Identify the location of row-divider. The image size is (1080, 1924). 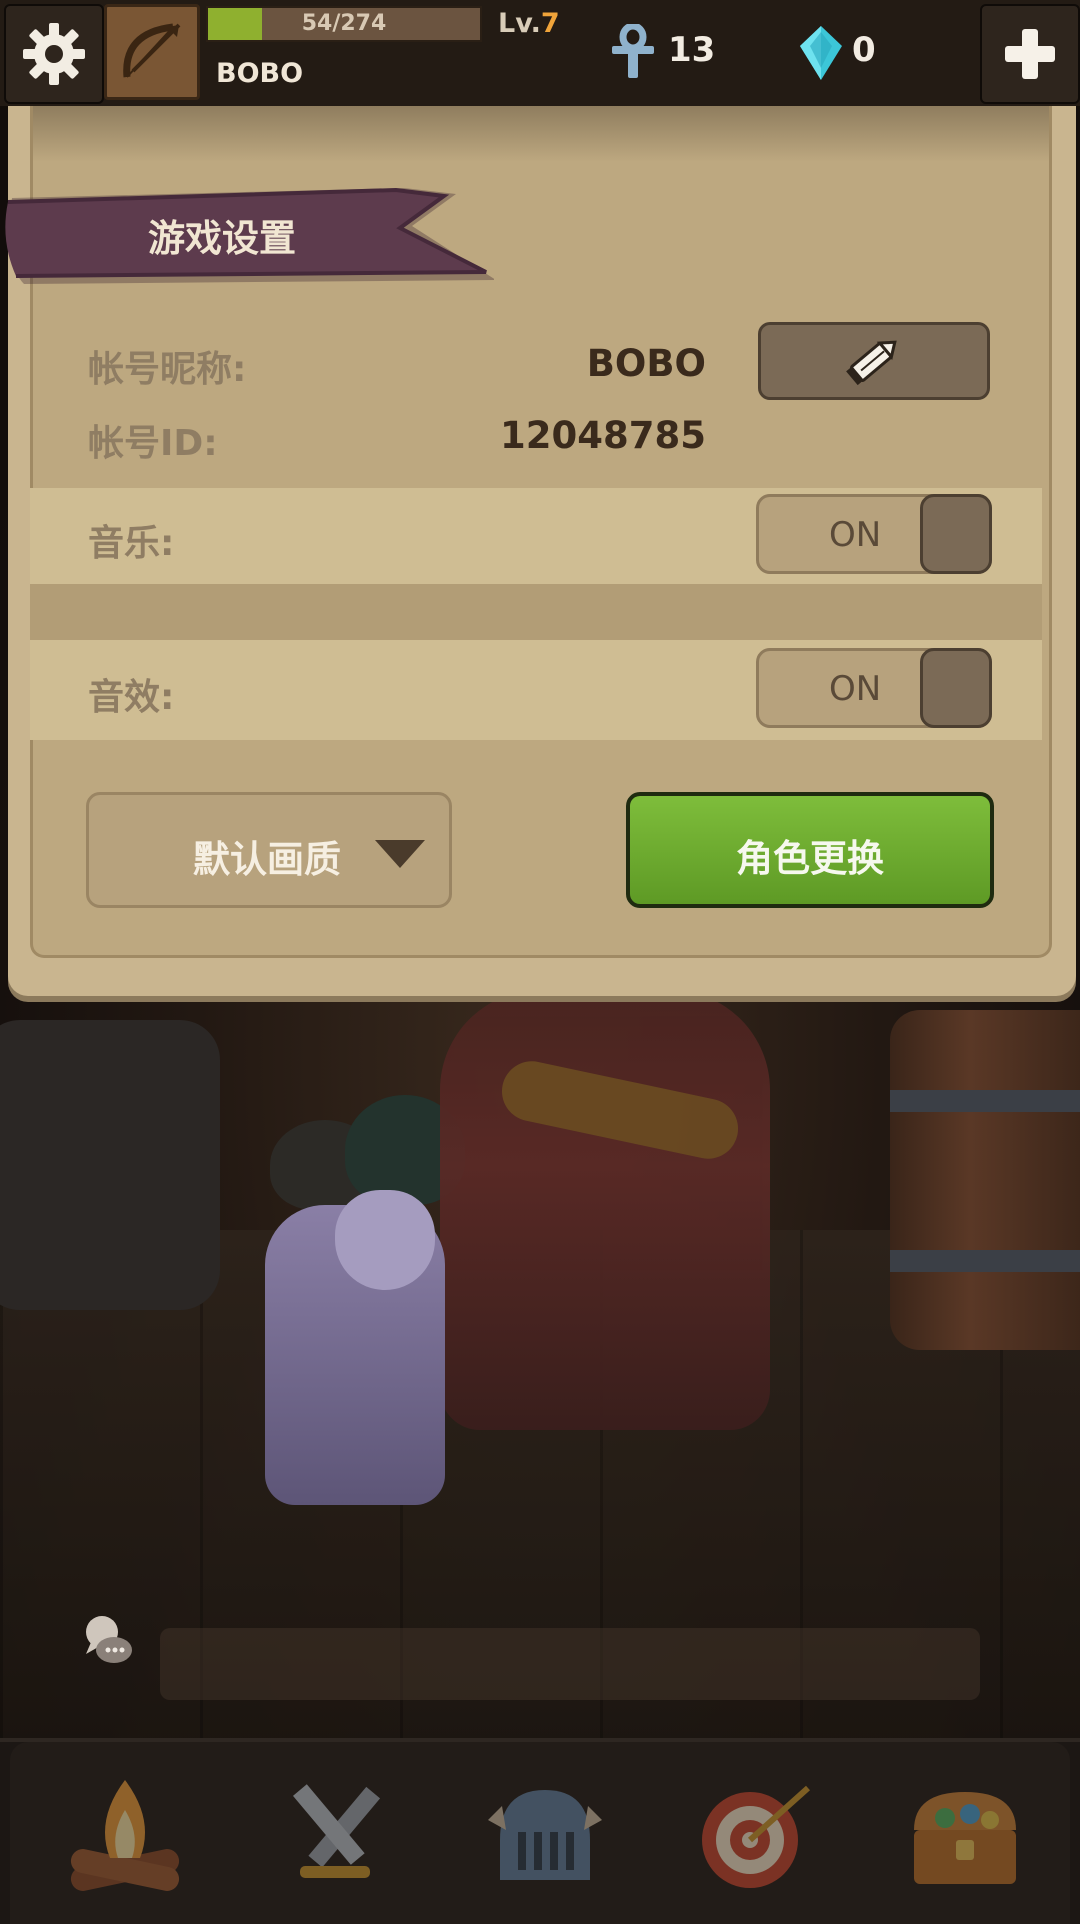
(536, 612).